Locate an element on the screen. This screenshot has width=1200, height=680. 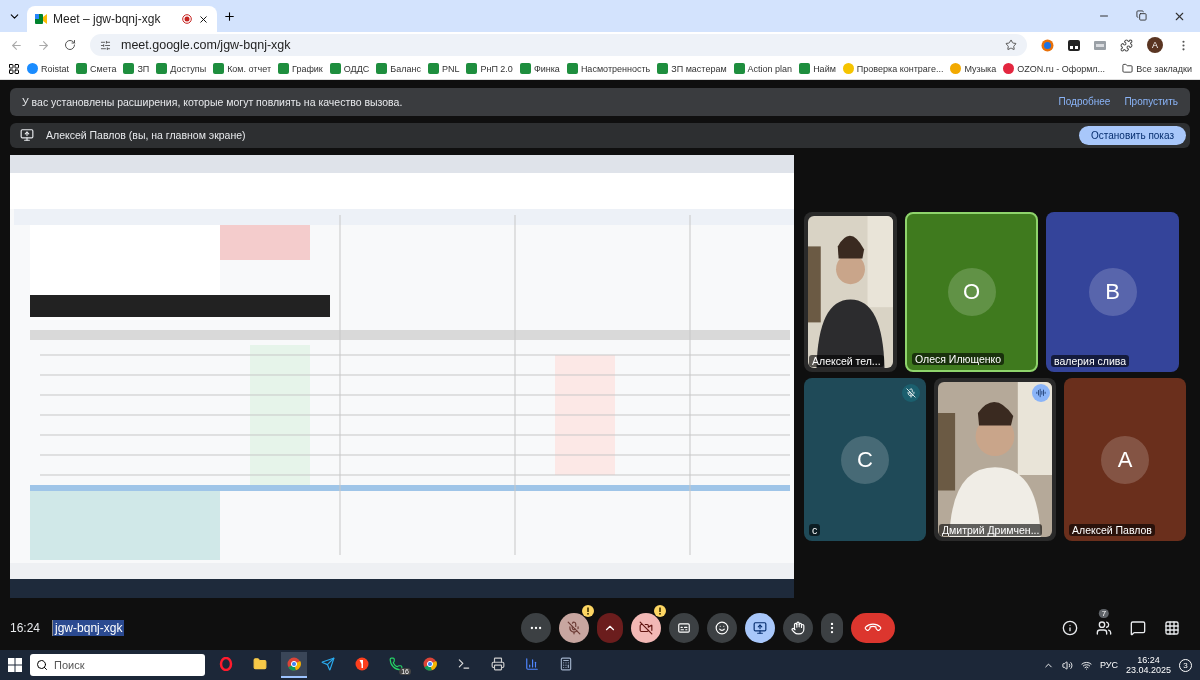
paper-plane-icon is located at coordinates (328, 664).